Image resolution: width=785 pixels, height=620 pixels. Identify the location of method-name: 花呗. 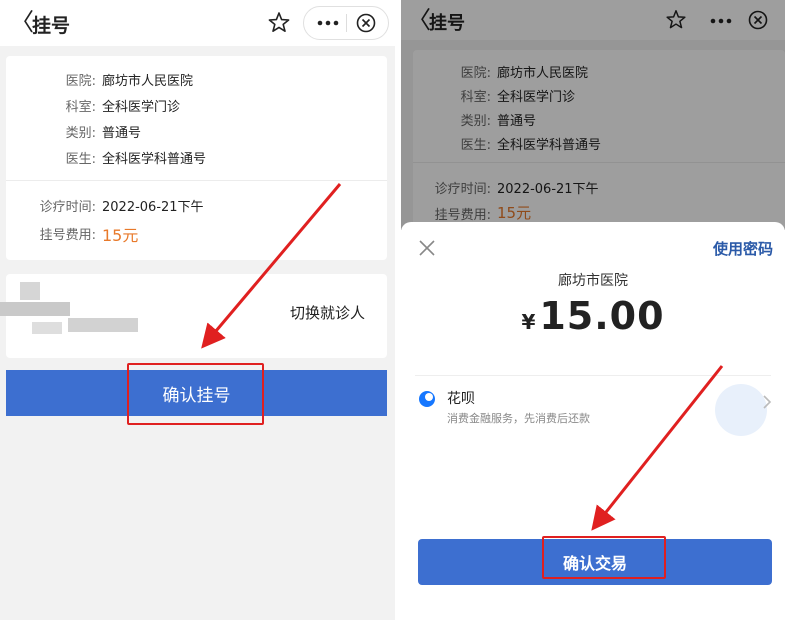
(461, 399).